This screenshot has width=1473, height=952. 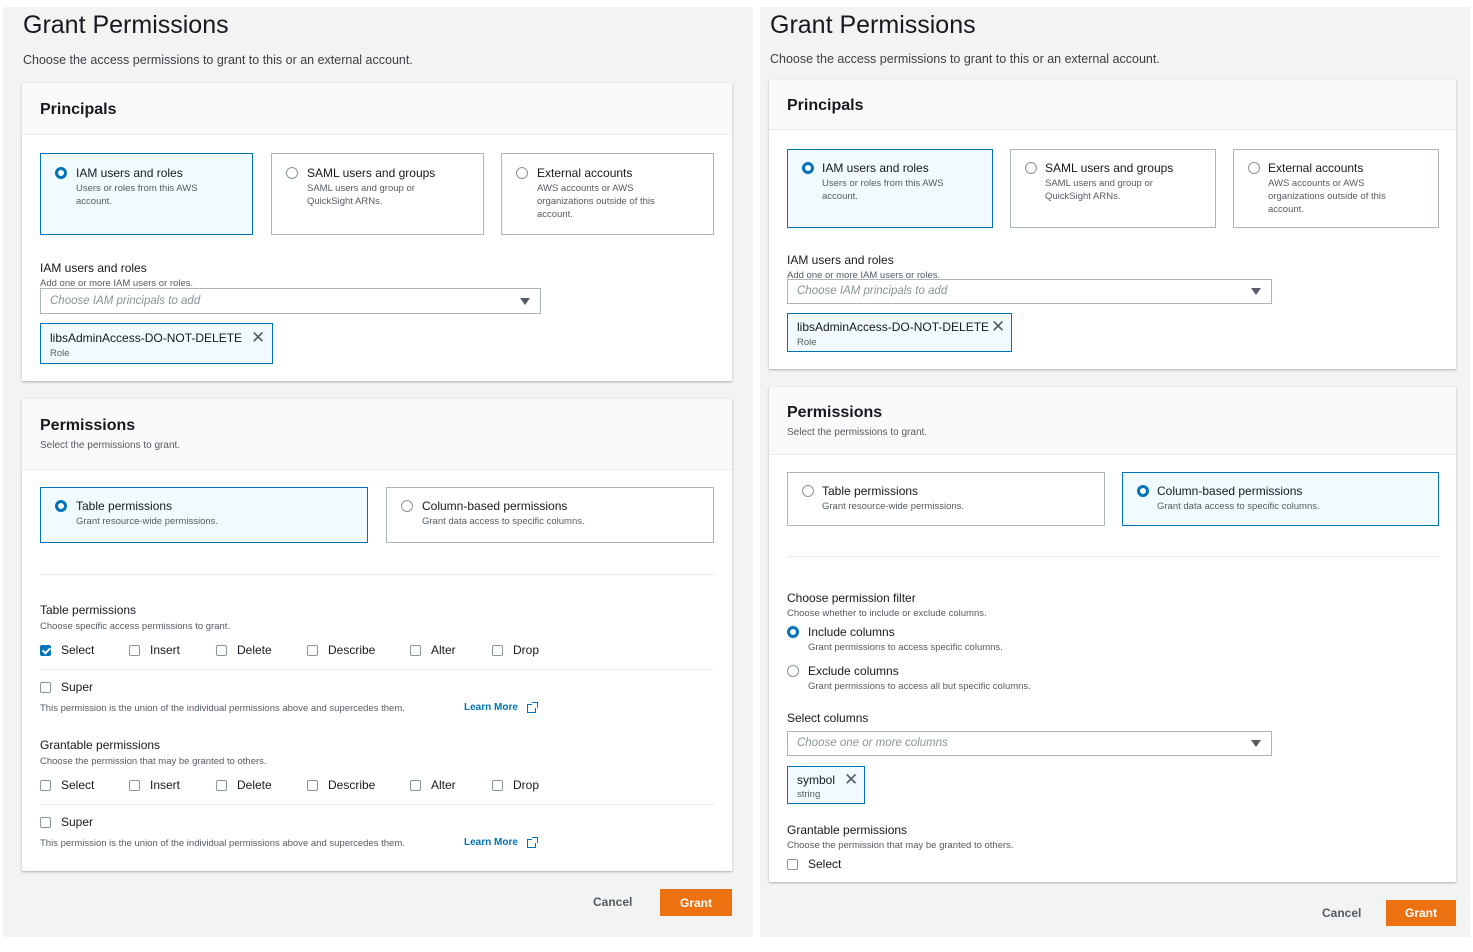 What do you see at coordinates (793, 632) in the screenshot?
I see `radio-include-columns` at bounding box center [793, 632].